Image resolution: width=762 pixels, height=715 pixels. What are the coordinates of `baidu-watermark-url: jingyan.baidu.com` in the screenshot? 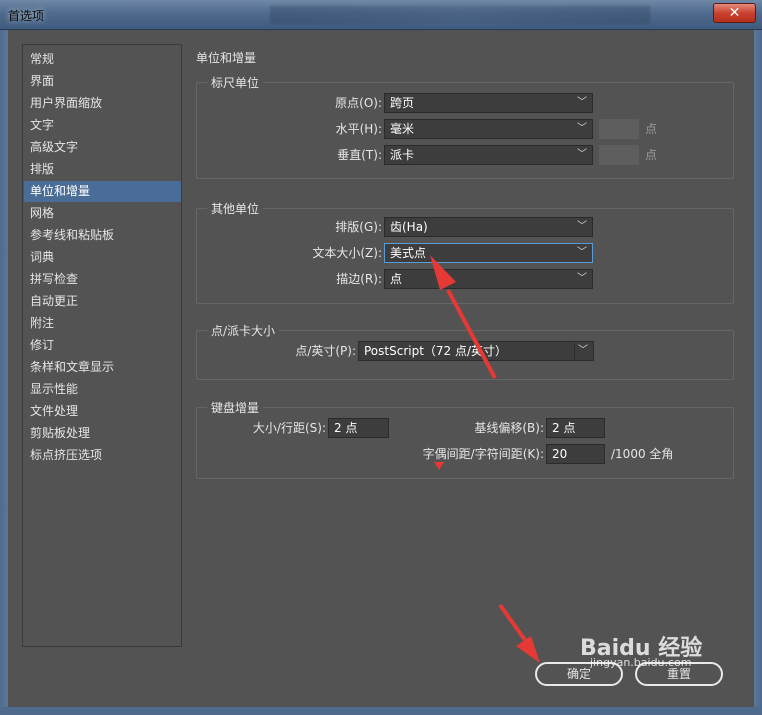 It's located at (641, 662).